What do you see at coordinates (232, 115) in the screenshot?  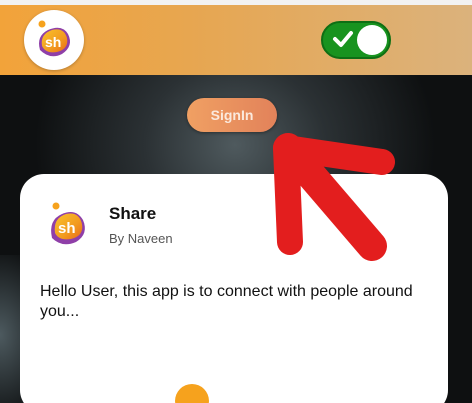 I see `signin-button: SignIn` at bounding box center [232, 115].